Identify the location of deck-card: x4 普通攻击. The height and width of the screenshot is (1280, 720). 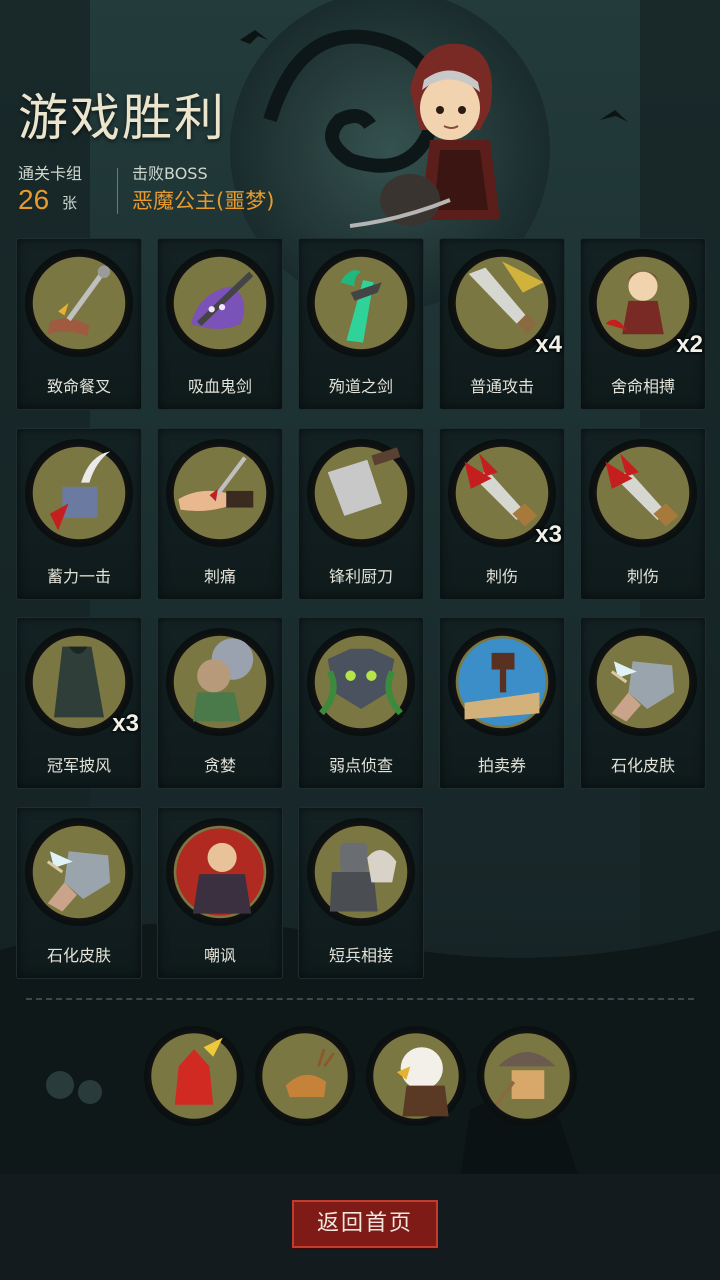
(502, 324).